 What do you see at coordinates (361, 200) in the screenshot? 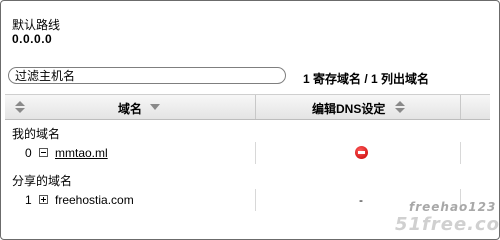
I see `dns-setting-empty: -` at bounding box center [361, 200].